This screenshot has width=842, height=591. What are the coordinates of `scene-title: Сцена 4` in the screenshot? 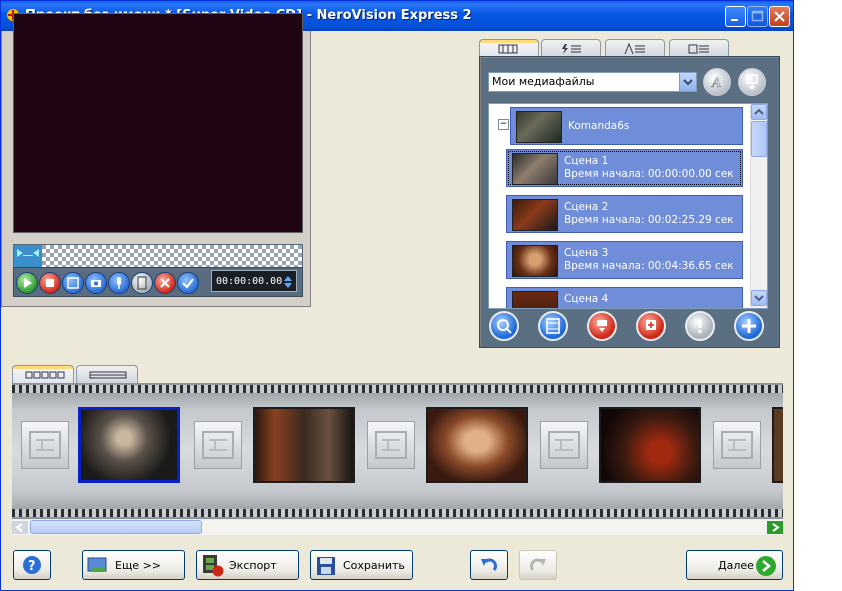 It's located at (586, 299).